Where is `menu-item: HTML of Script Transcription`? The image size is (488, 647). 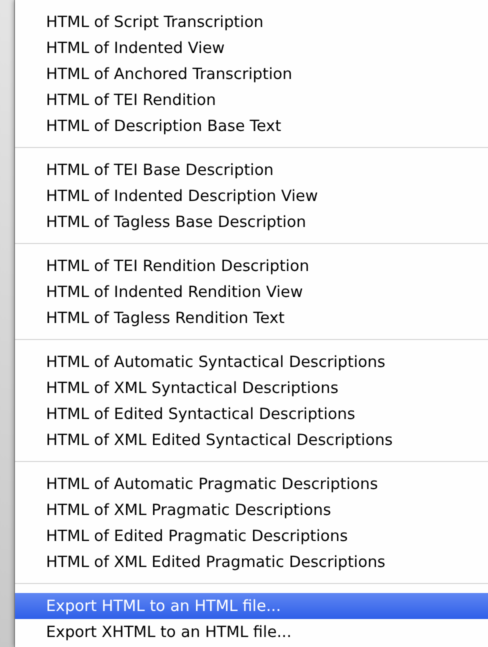
menu-item: HTML of Script Transcription is located at coordinates (251, 22).